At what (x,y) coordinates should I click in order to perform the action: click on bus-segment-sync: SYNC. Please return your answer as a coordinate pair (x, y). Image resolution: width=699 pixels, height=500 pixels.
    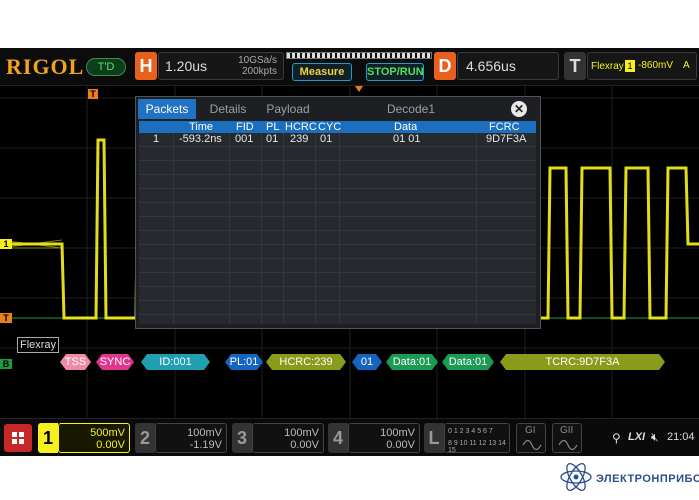
    Looking at the image, I should click on (115, 362).